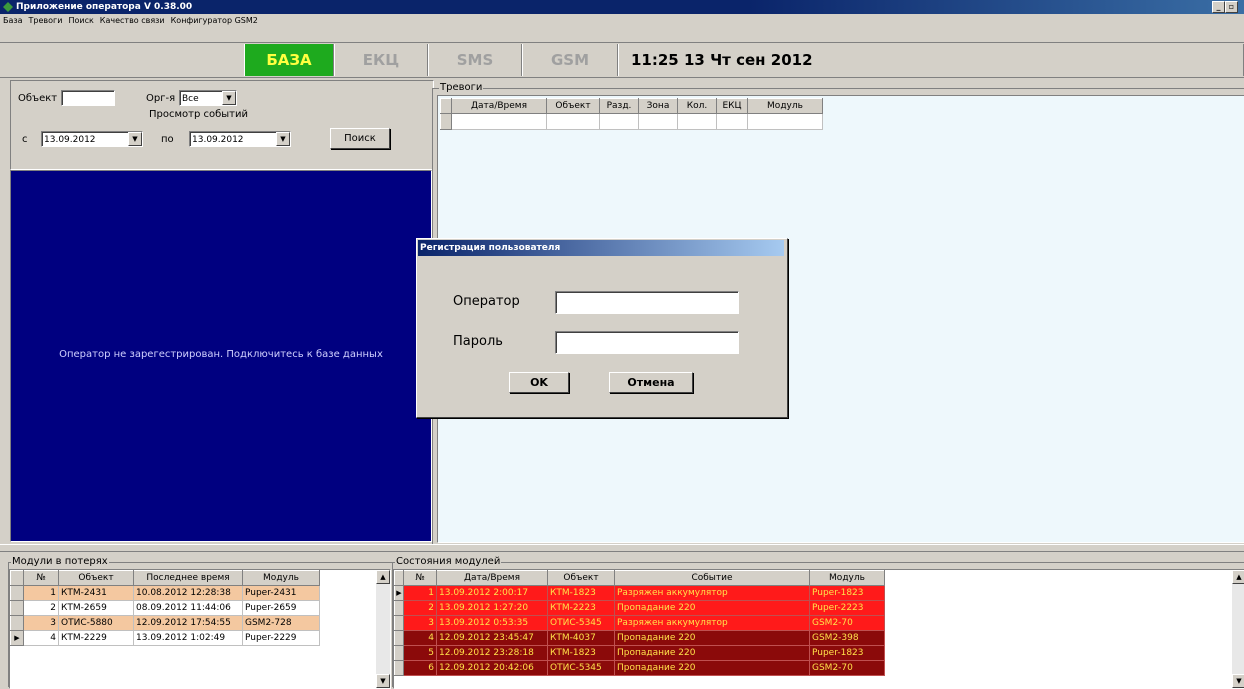  I want to click on module-states-scrollbar: ▲ ▼, so click(1238, 629).